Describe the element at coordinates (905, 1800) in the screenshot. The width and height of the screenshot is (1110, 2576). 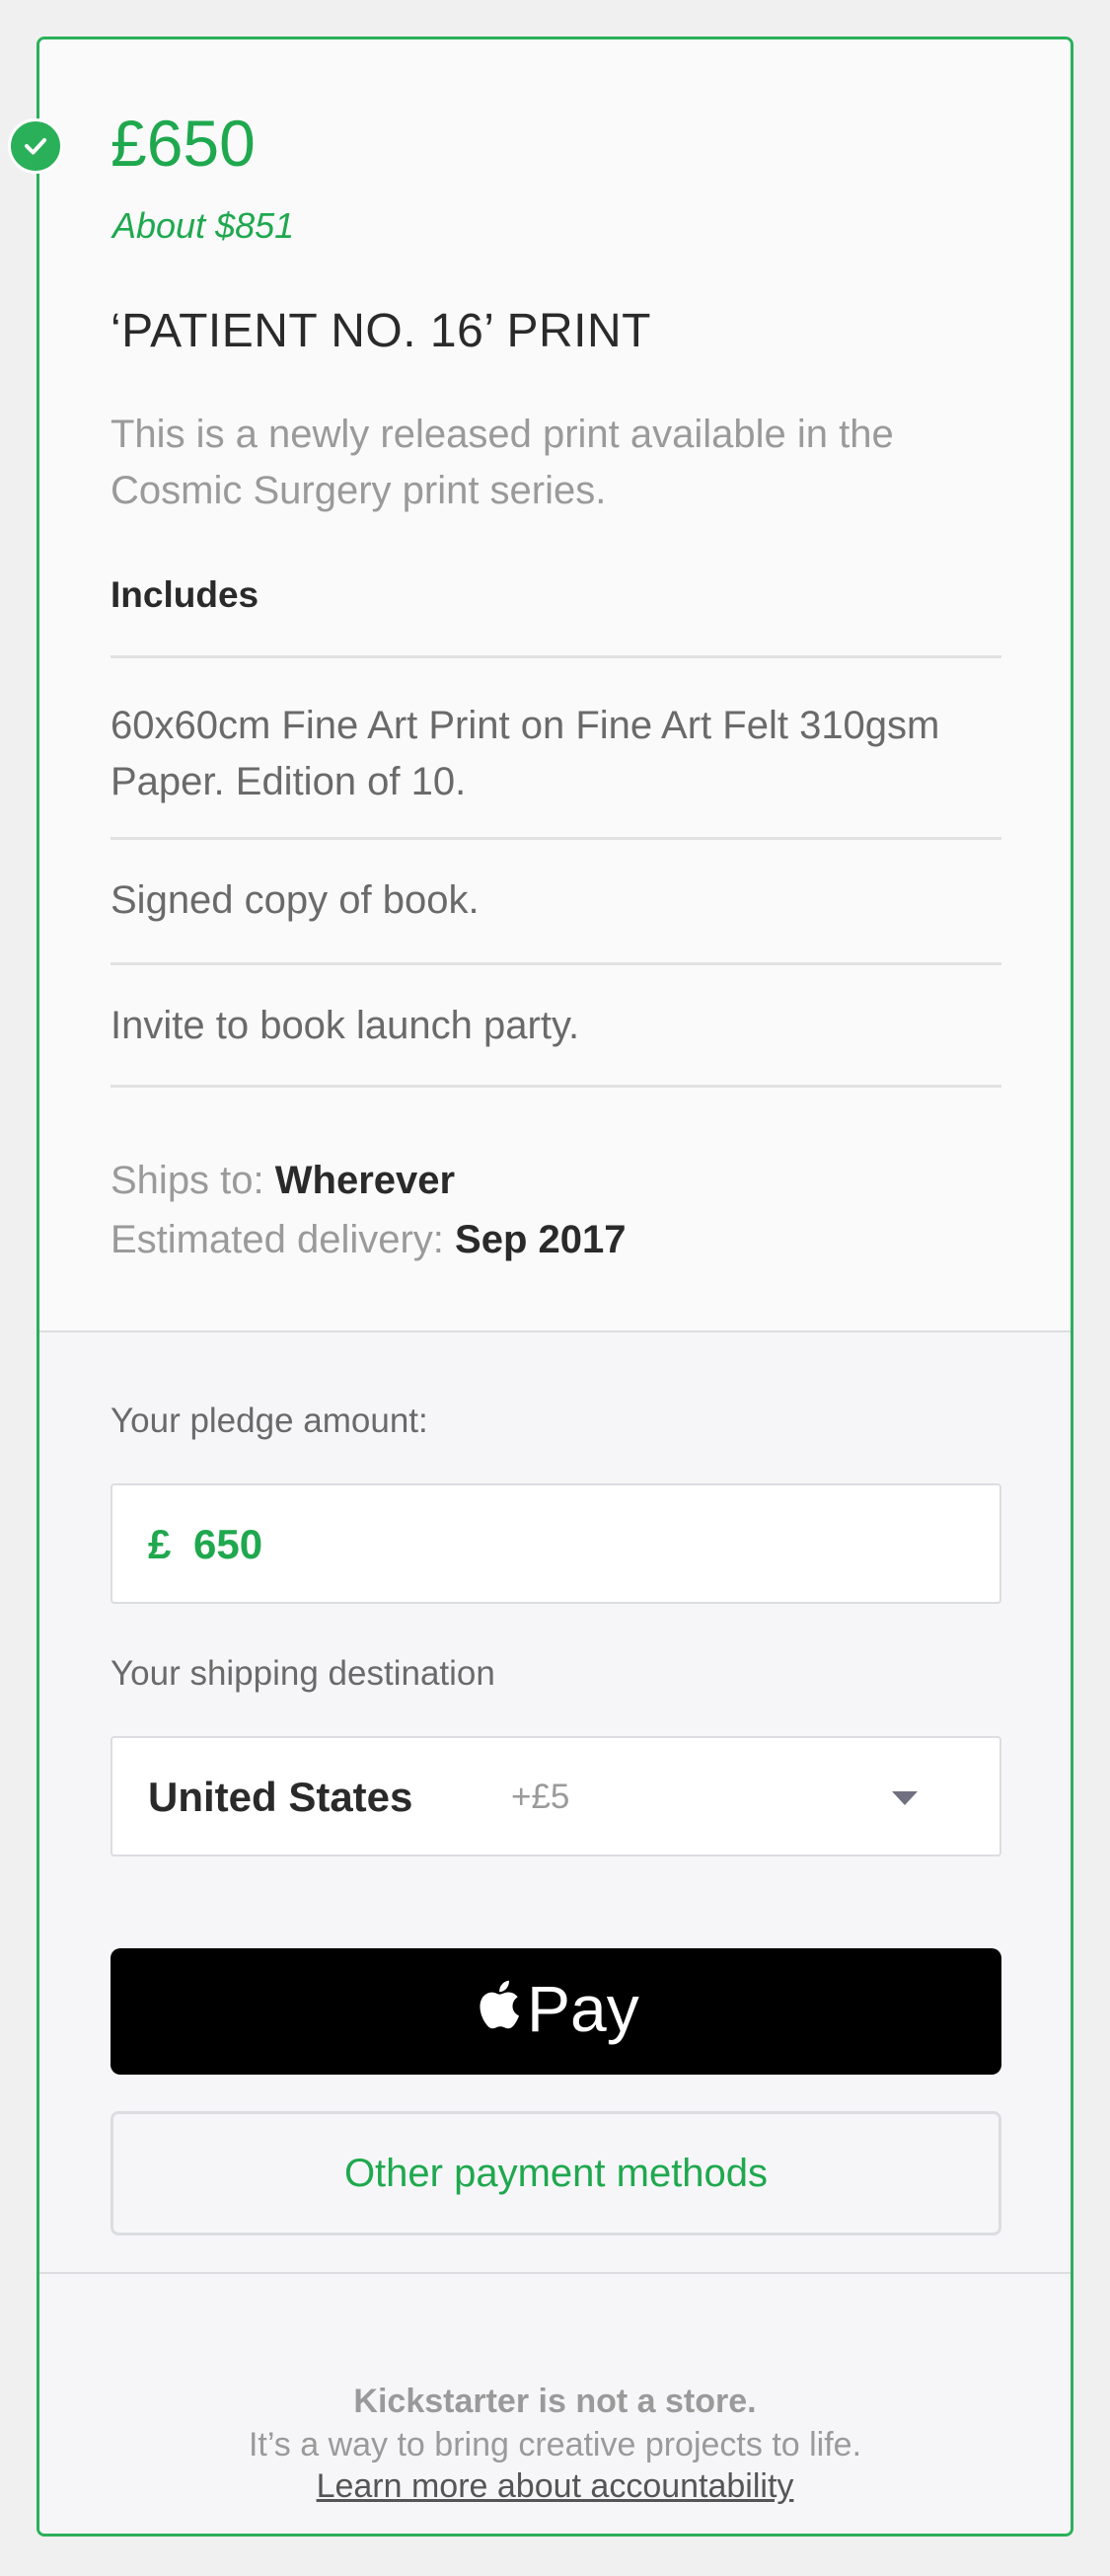
I see `chevron-down-icon` at that location.